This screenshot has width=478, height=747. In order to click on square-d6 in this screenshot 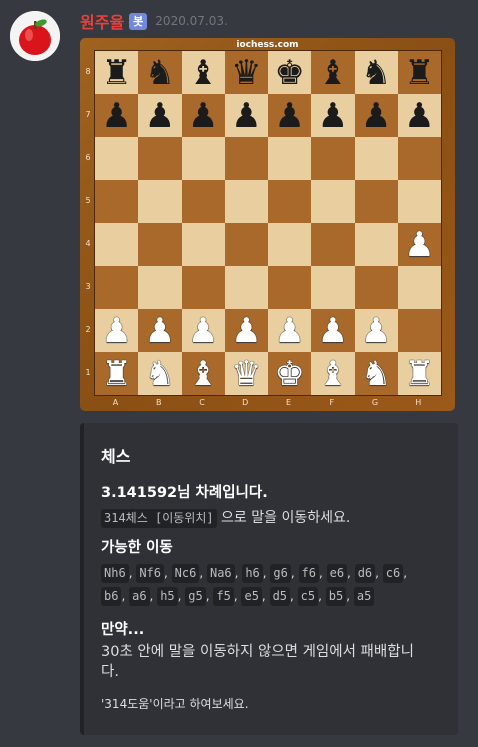, I will do `click(246, 158)`.